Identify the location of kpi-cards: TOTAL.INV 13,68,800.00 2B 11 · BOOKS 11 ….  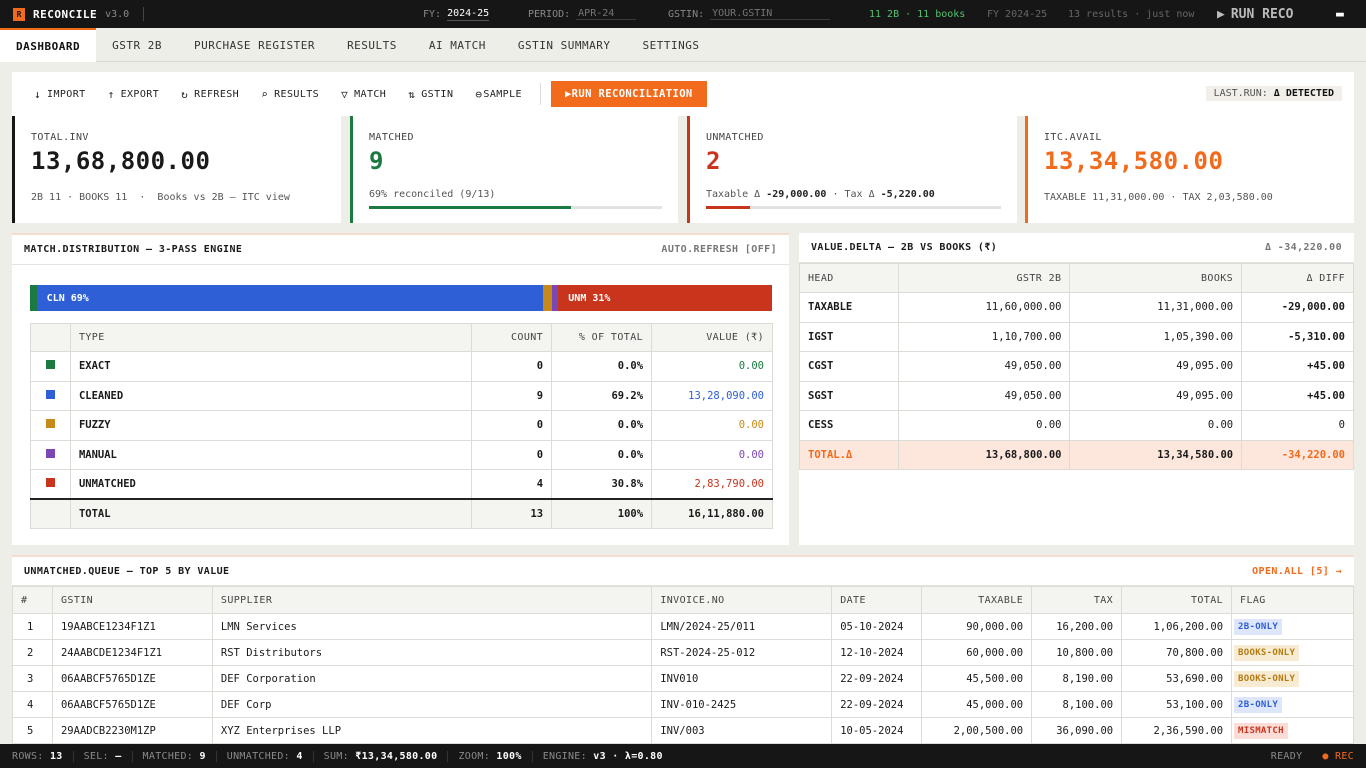
(683, 169).